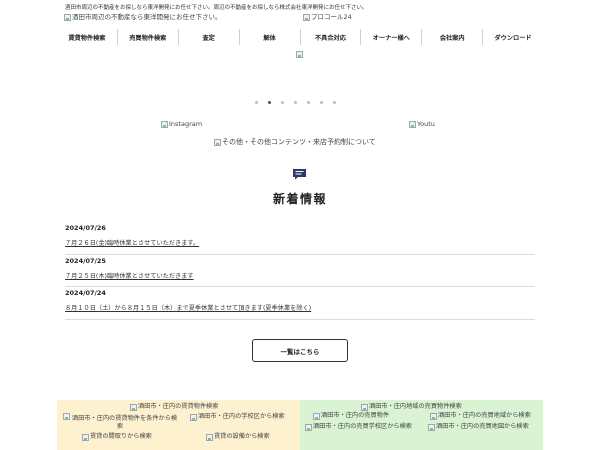  Describe the element at coordinates (181, 124) in the screenshot. I see `instagram-link: Instagram` at that location.